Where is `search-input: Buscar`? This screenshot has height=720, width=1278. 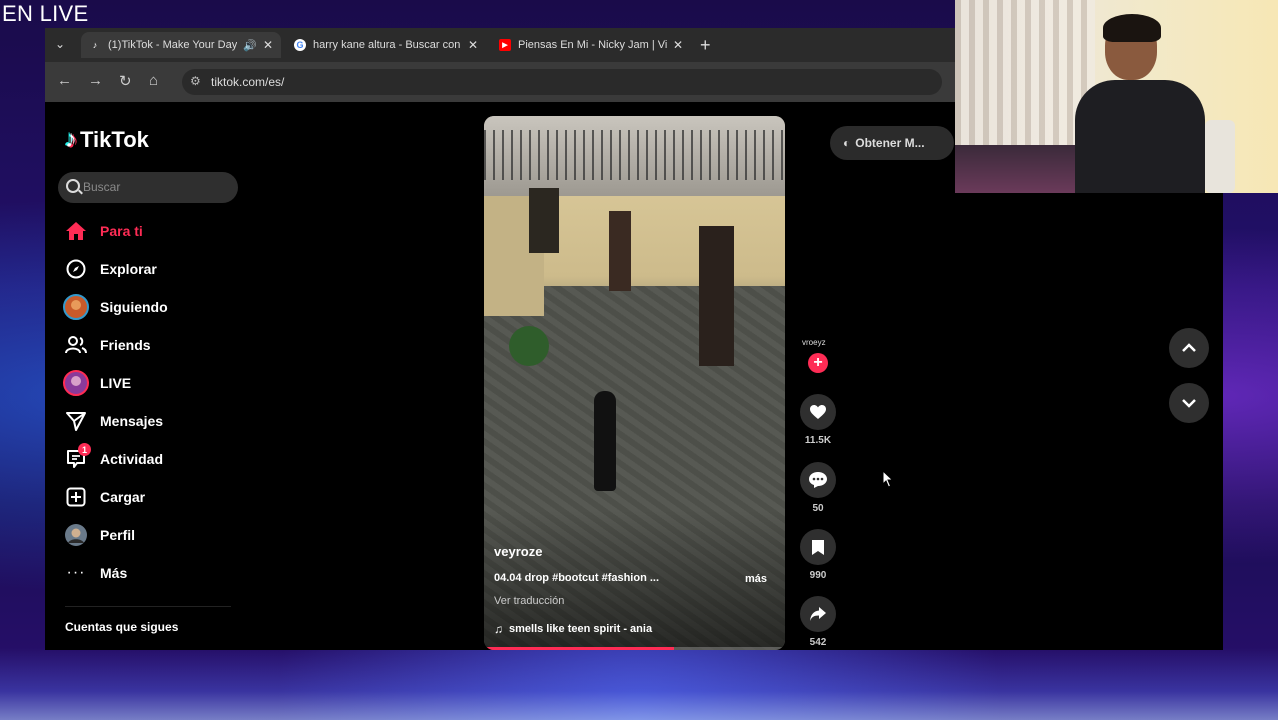
search-input: Buscar is located at coordinates (148, 187).